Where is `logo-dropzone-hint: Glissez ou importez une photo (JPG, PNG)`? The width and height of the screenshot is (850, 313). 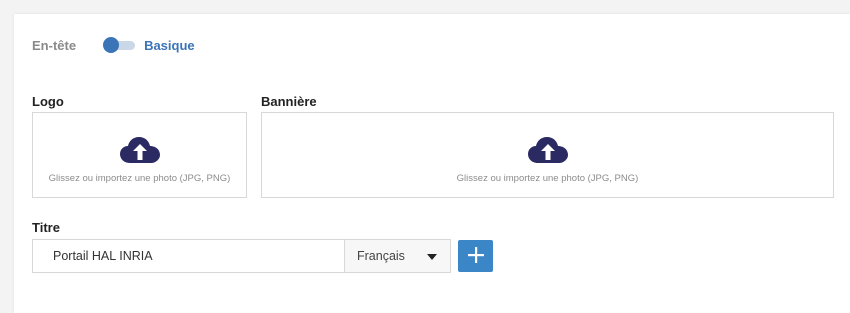 logo-dropzone-hint: Glissez ou importez une photo (JPG, PNG) is located at coordinates (139, 178).